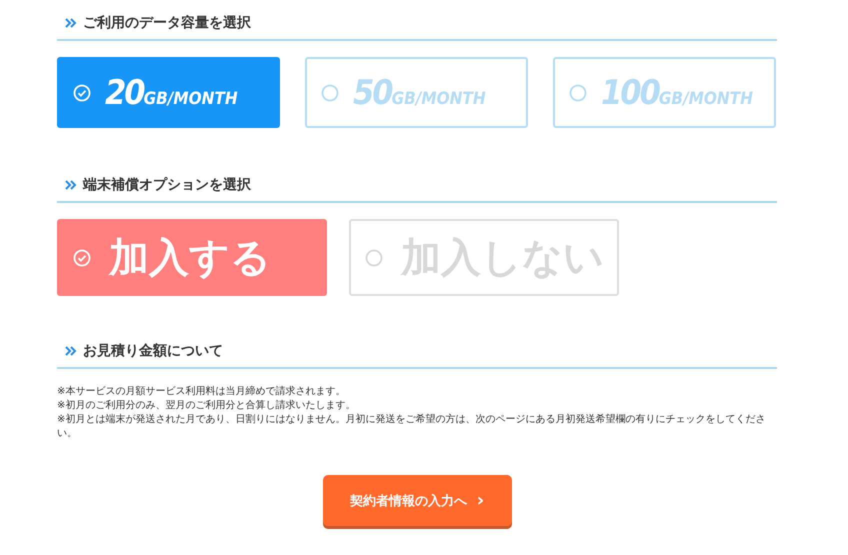 The width and height of the screenshot is (848, 555). What do you see at coordinates (206, 406) in the screenshot?
I see `note-text: ※初月のご利用分のみ、翌月のご利用分と合算し請求いたします。` at bounding box center [206, 406].